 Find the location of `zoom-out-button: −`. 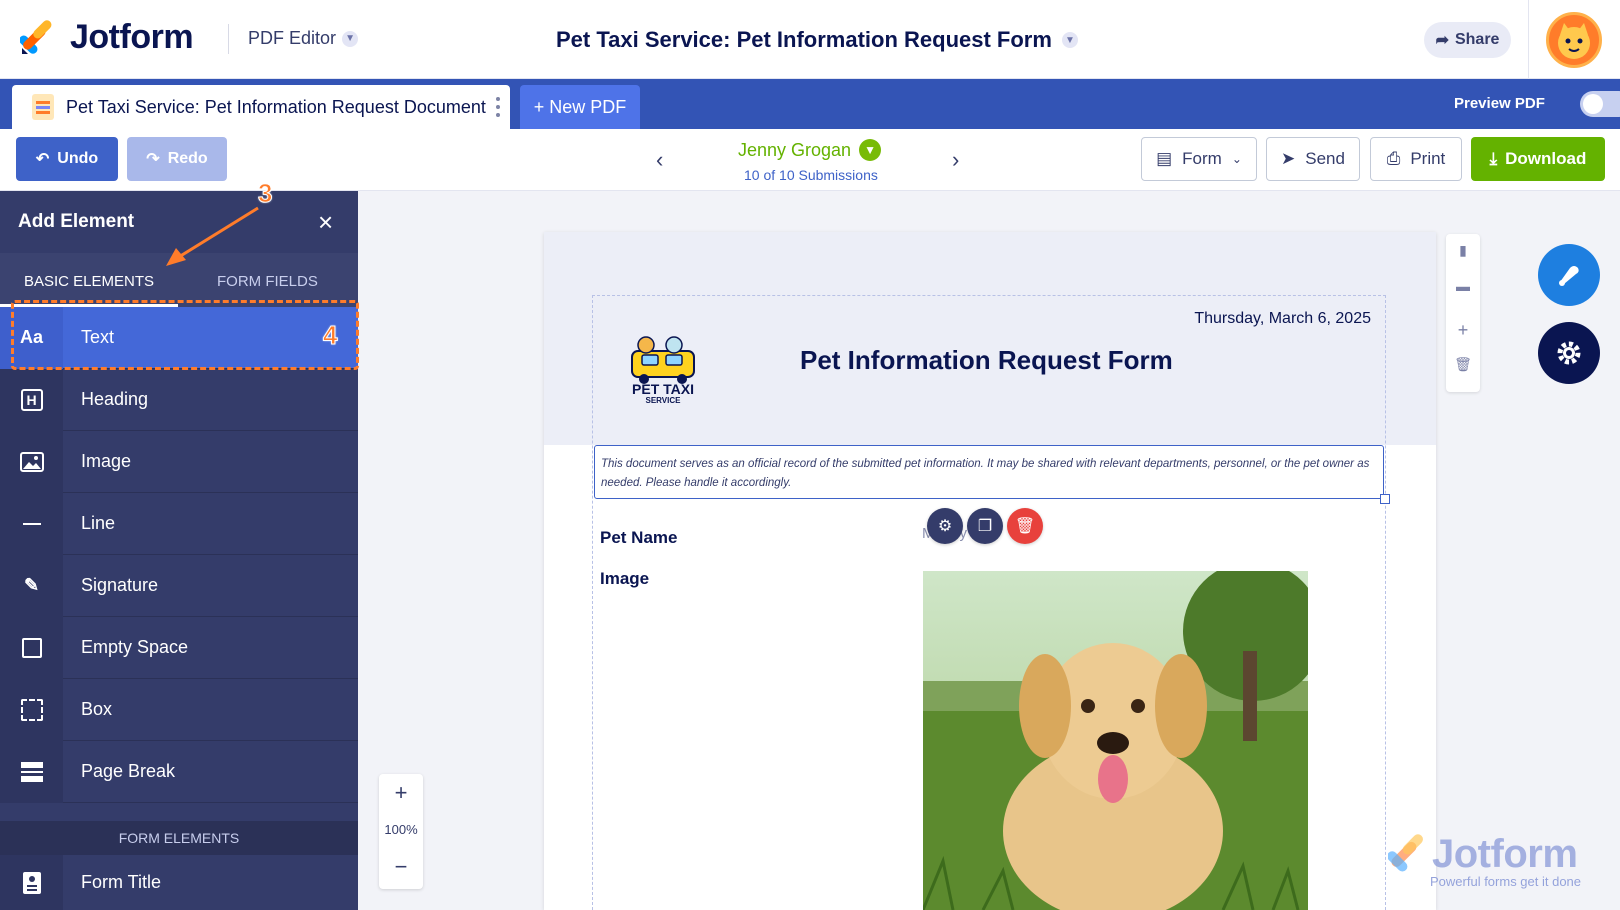

zoom-out-button: − is located at coordinates (401, 867).